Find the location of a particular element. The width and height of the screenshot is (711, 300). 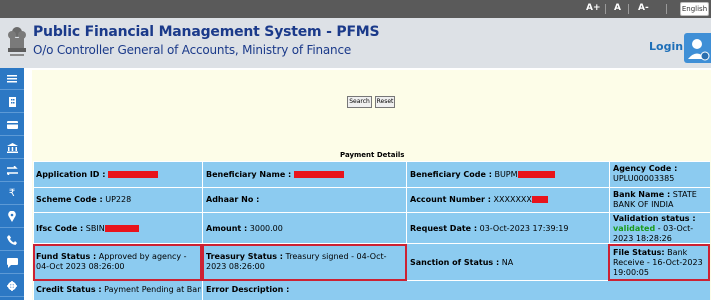

beneficiary-name-label: Beneficiary Name : is located at coordinates (249, 174).